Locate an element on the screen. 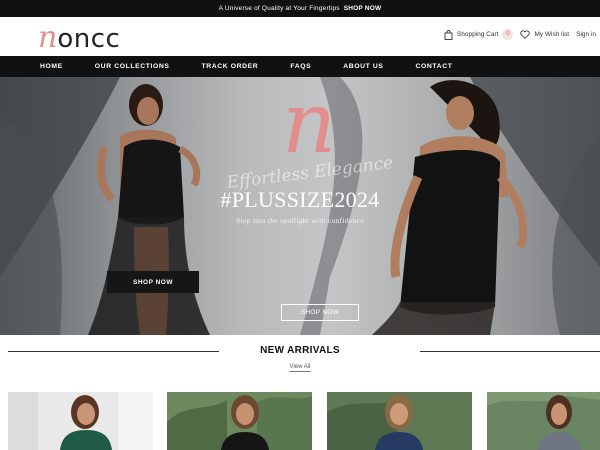 The image size is (600, 450). section-divider-right is located at coordinates (510, 351).